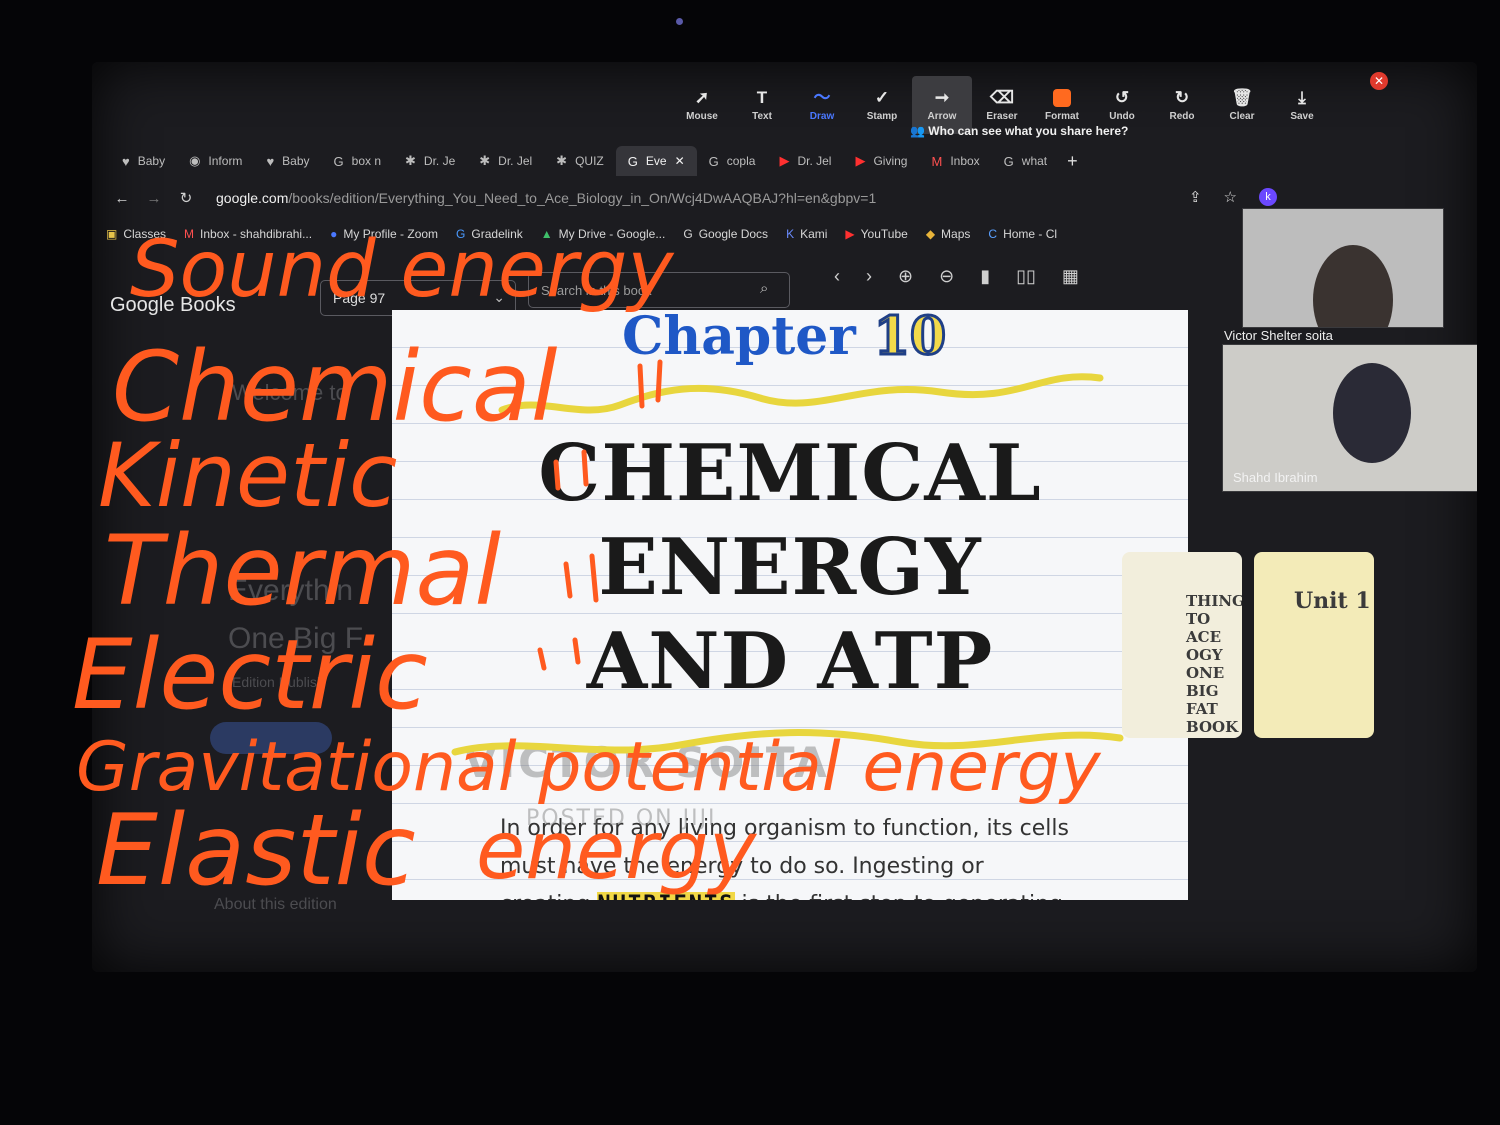 This screenshot has height=1125, width=1500. What do you see at coordinates (256, 851) in the screenshot?
I see `ink-elastic: Elastic` at bounding box center [256, 851].